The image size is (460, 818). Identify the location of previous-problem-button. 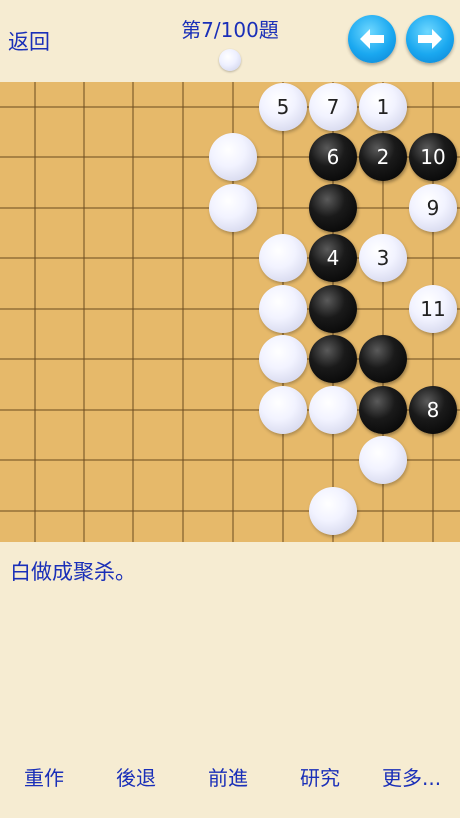
(372, 39).